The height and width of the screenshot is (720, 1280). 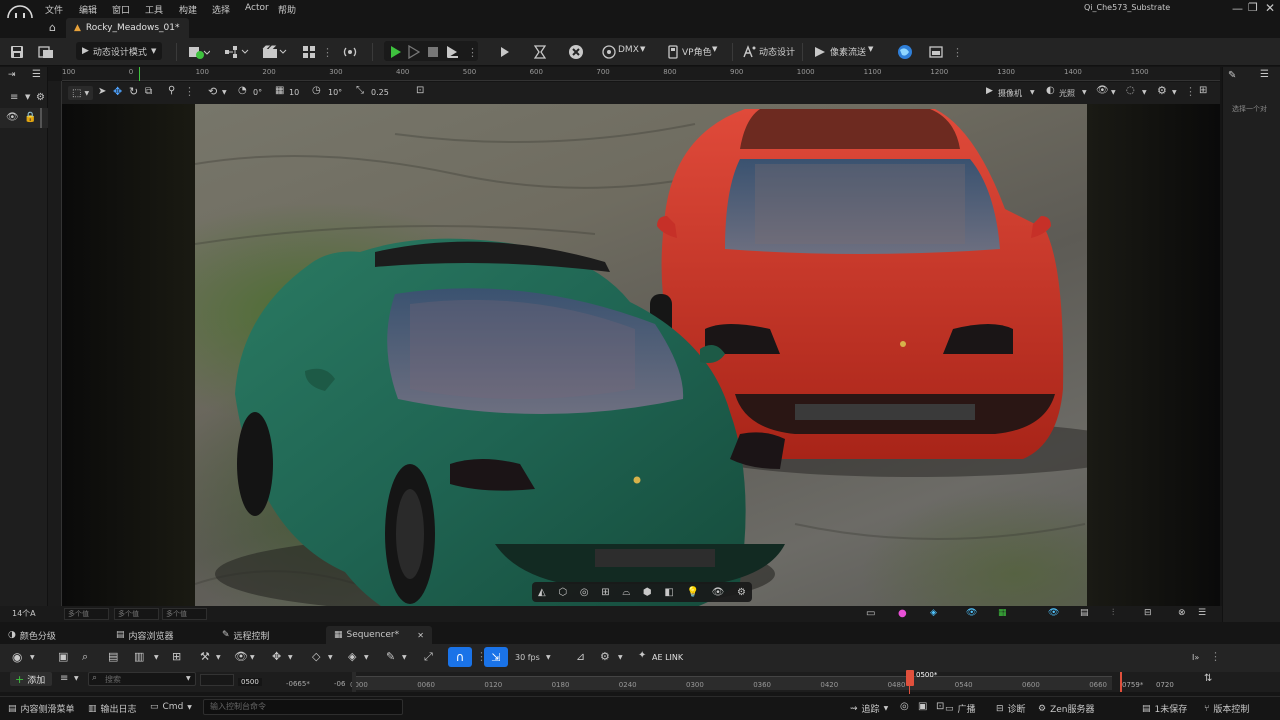 I want to click on seq-view-chevron-icon: ▼, so click(x=252, y=657).